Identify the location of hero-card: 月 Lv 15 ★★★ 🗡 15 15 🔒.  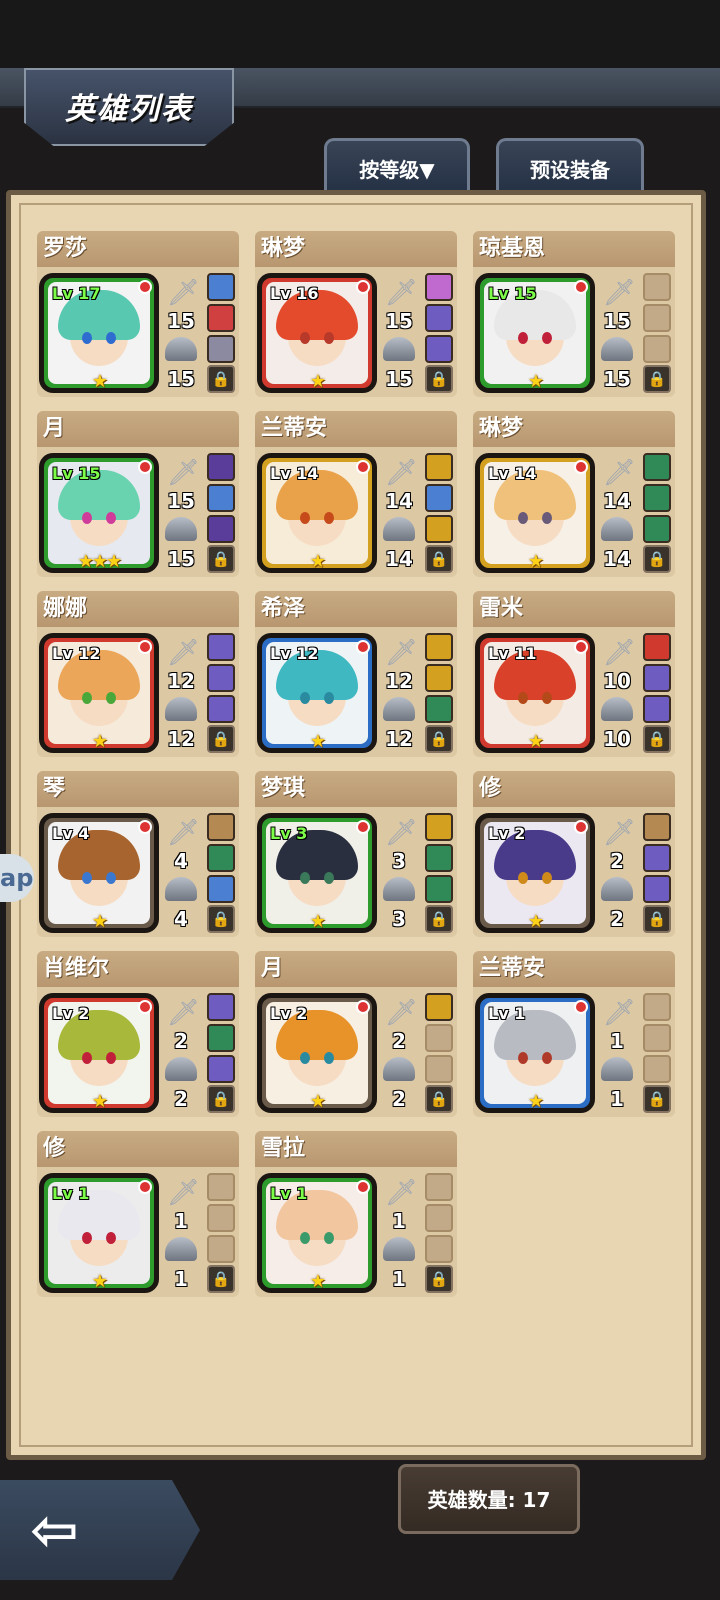
(138, 494).